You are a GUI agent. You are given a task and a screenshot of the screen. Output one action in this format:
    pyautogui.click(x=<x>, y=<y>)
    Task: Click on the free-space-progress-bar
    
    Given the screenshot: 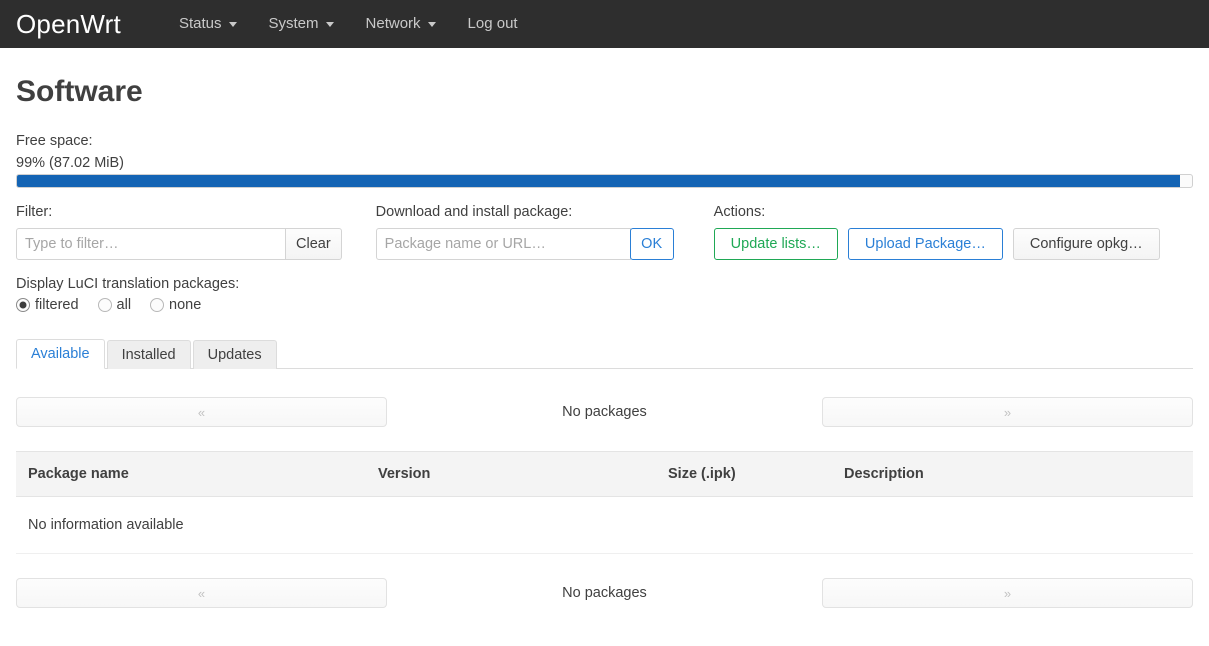 What is the action you would take?
    pyautogui.click(x=604, y=181)
    